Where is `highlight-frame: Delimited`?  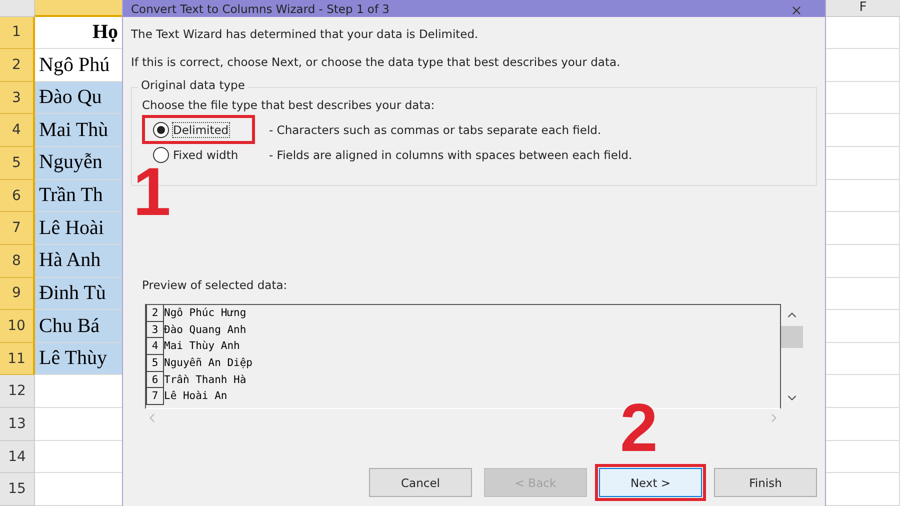
highlight-frame: Delimited is located at coordinates (198, 129).